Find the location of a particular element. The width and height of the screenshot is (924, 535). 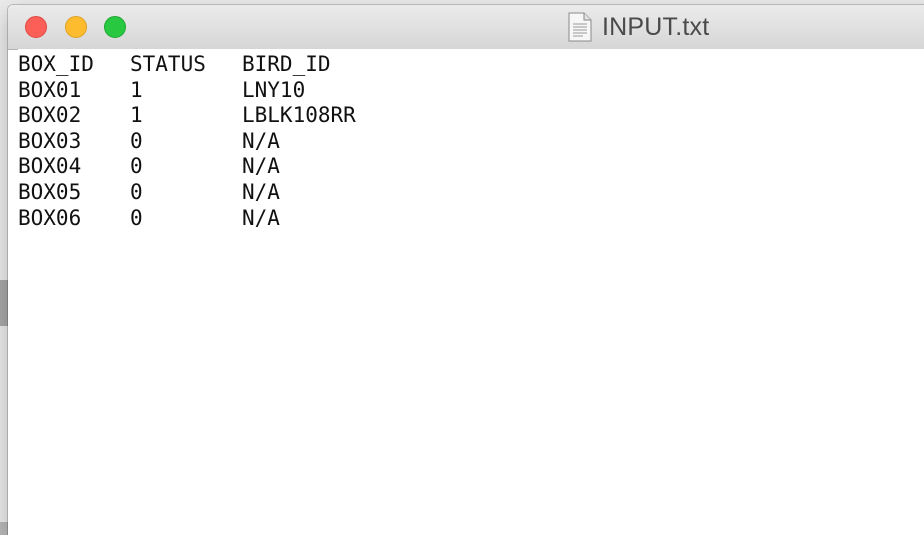

header-status: STATUS is located at coordinates (168, 64).